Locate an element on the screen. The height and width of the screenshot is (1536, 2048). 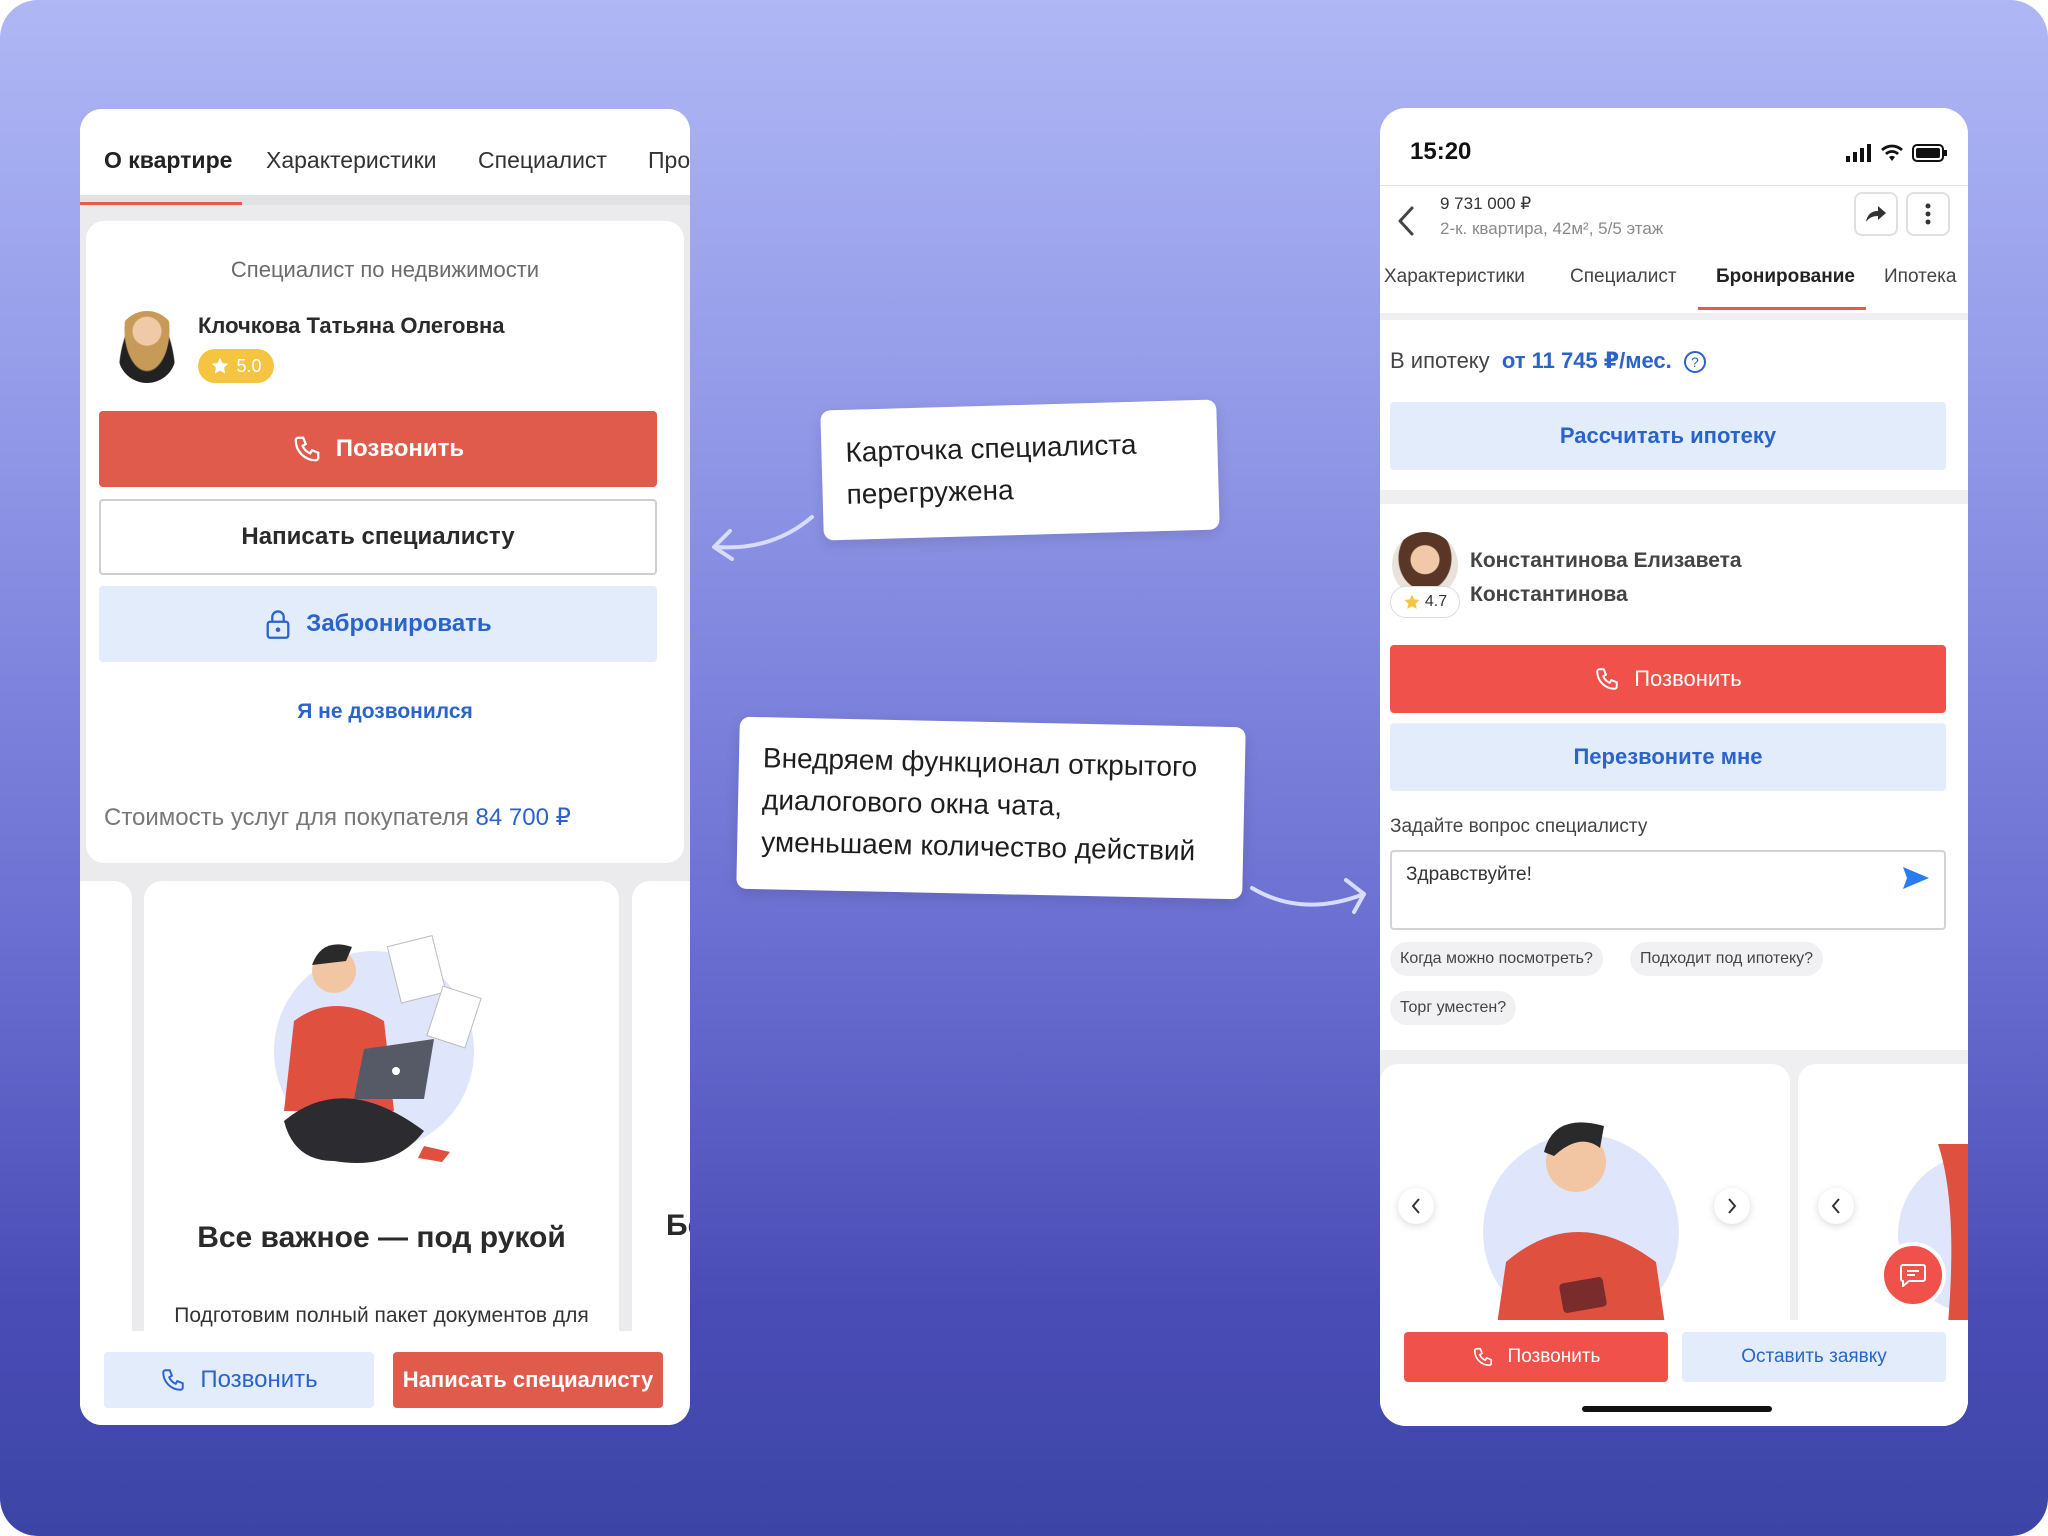
help-icon: ? is located at coordinates (1694, 362).